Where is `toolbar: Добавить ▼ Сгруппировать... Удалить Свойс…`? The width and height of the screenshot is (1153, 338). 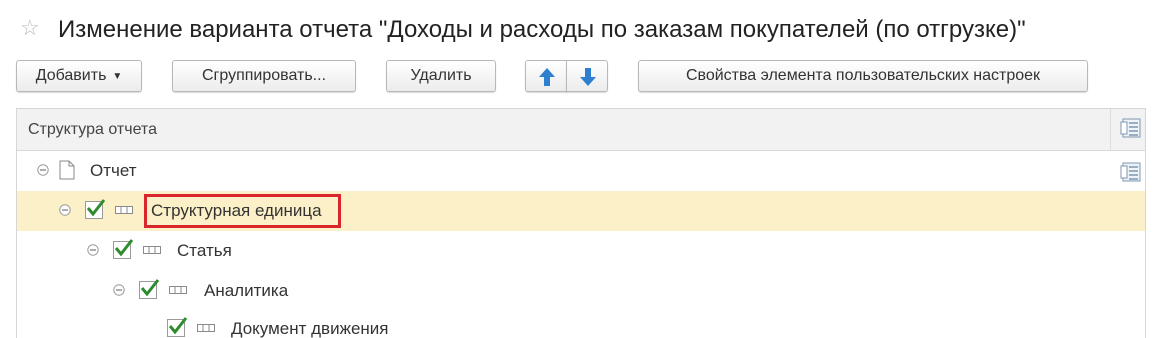 toolbar: Добавить ▼ Сгруппировать... Удалить Свойс… is located at coordinates (576, 77).